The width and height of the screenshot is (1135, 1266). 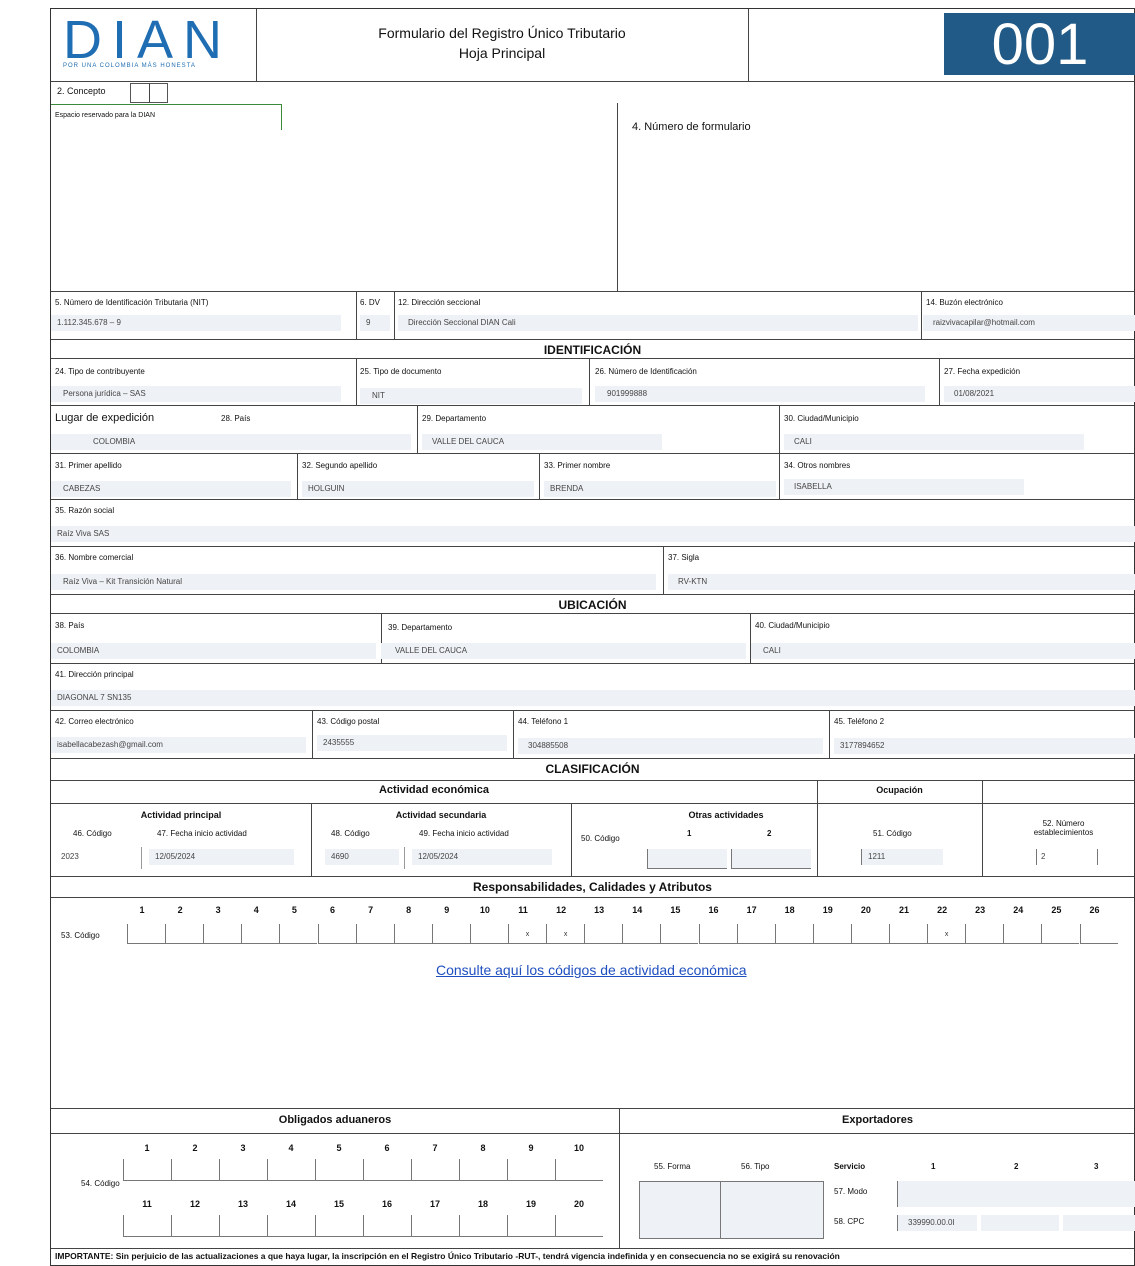 What do you see at coordinates (593, 698) in the screenshot?
I see `direccion-principal-value: DIAGONAL 7 SN135` at bounding box center [593, 698].